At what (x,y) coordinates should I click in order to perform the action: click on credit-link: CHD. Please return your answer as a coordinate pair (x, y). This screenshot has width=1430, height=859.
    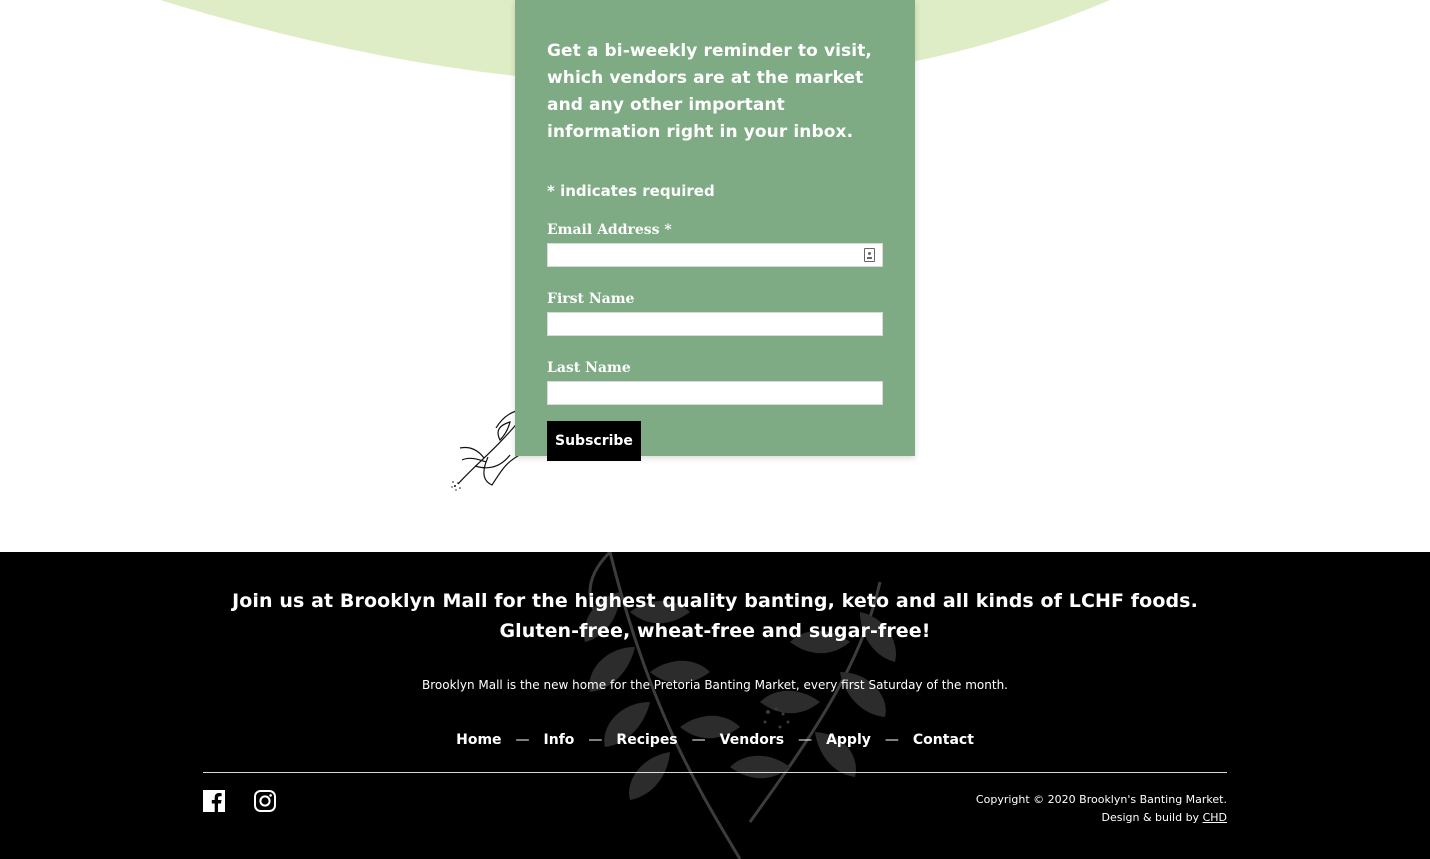
    Looking at the image, I should click on (1215, 817).